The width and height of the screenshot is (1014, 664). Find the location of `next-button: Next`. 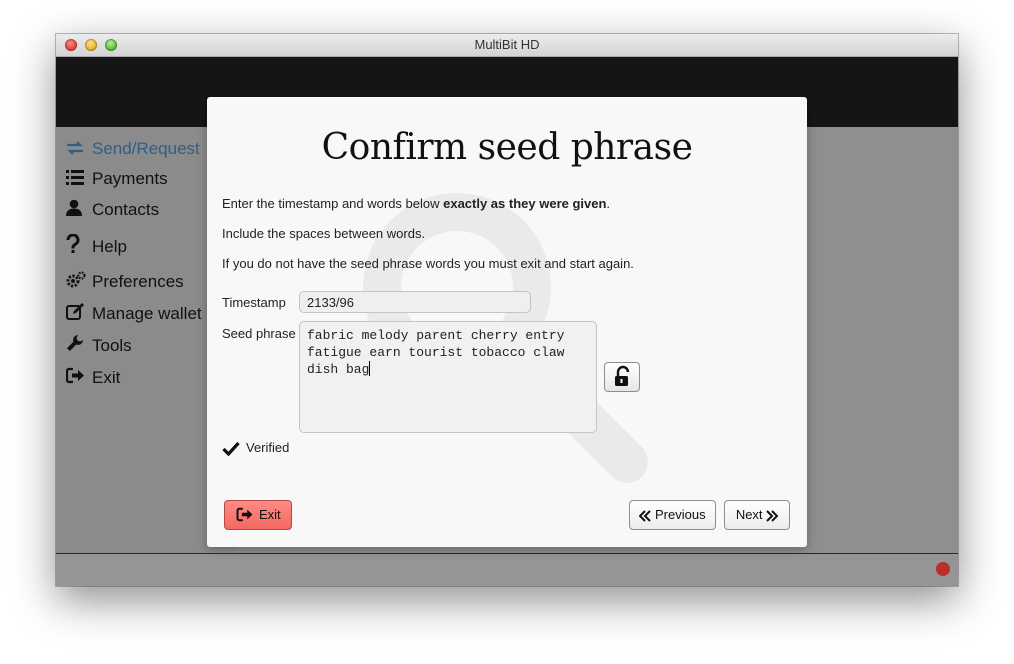

next-button: Next is located at coordinates (757, 515).